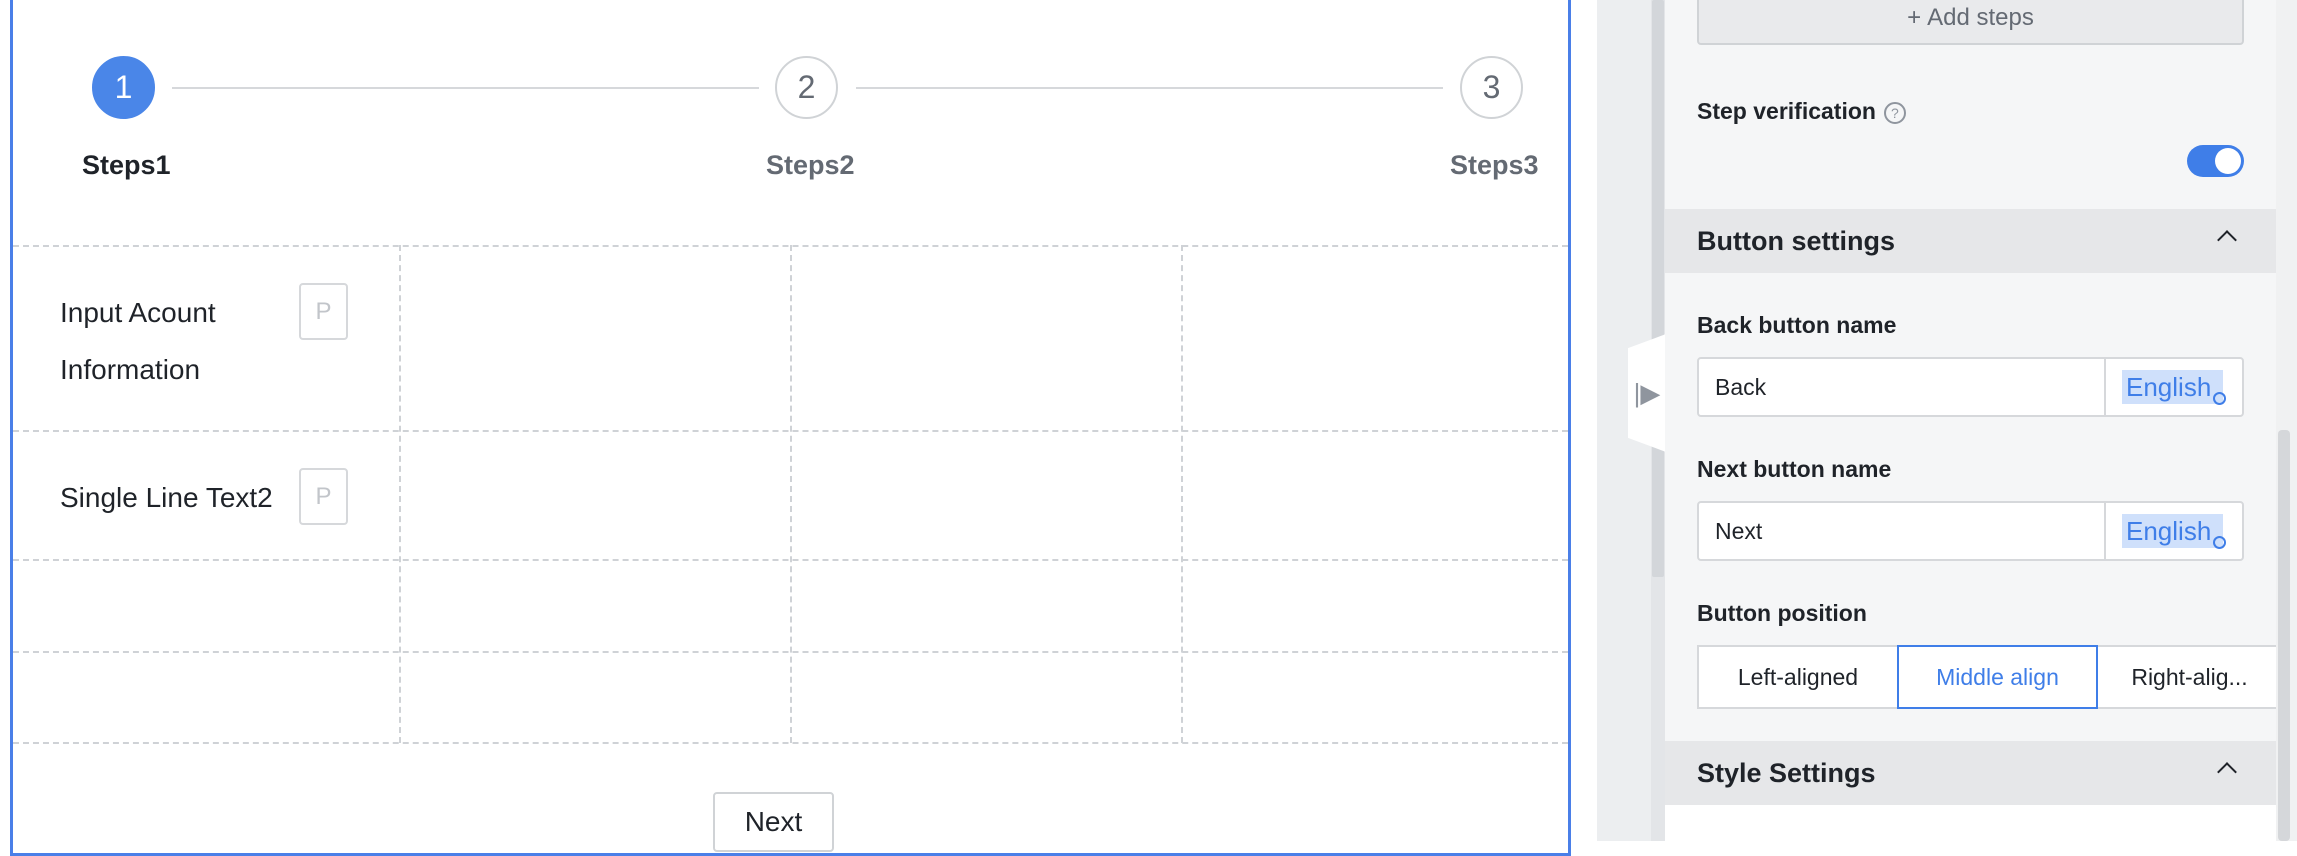  Describe the element at coordinates (1970, 241) in the screenshot. I see `button-settings-header: Button settings` at that location.